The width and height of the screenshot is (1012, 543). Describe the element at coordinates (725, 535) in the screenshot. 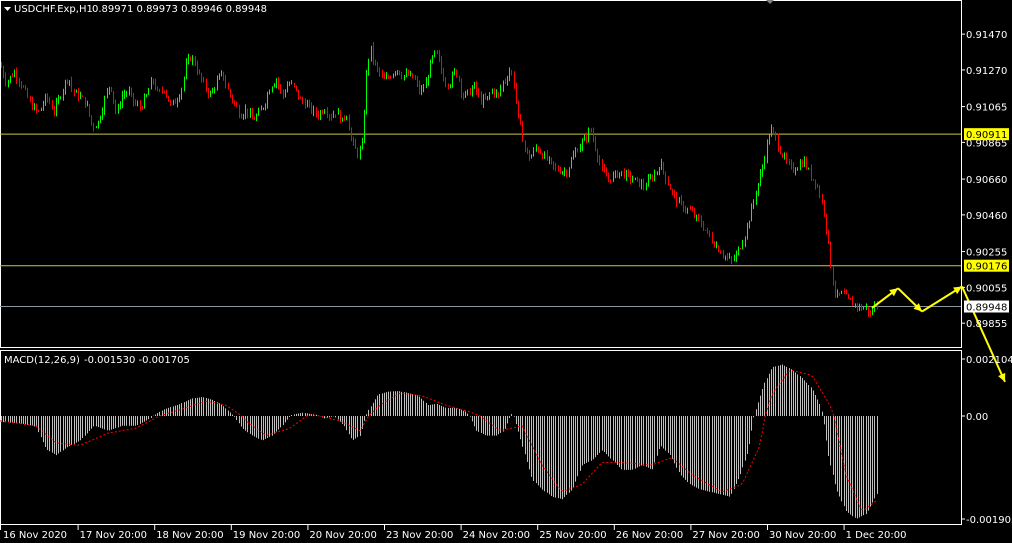

I see `time-tick-label: 27 Nov 20:00` at that location.